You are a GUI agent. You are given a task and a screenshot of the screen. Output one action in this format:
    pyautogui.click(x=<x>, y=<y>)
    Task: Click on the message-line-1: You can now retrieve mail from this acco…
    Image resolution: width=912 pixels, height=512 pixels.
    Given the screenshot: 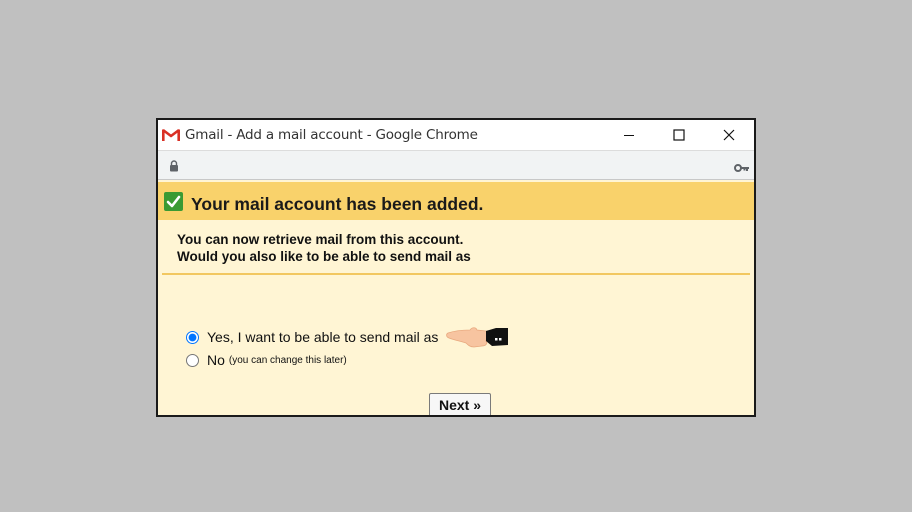 What is the action you would take?
    pyautogui.click(x=320, y=239)
    